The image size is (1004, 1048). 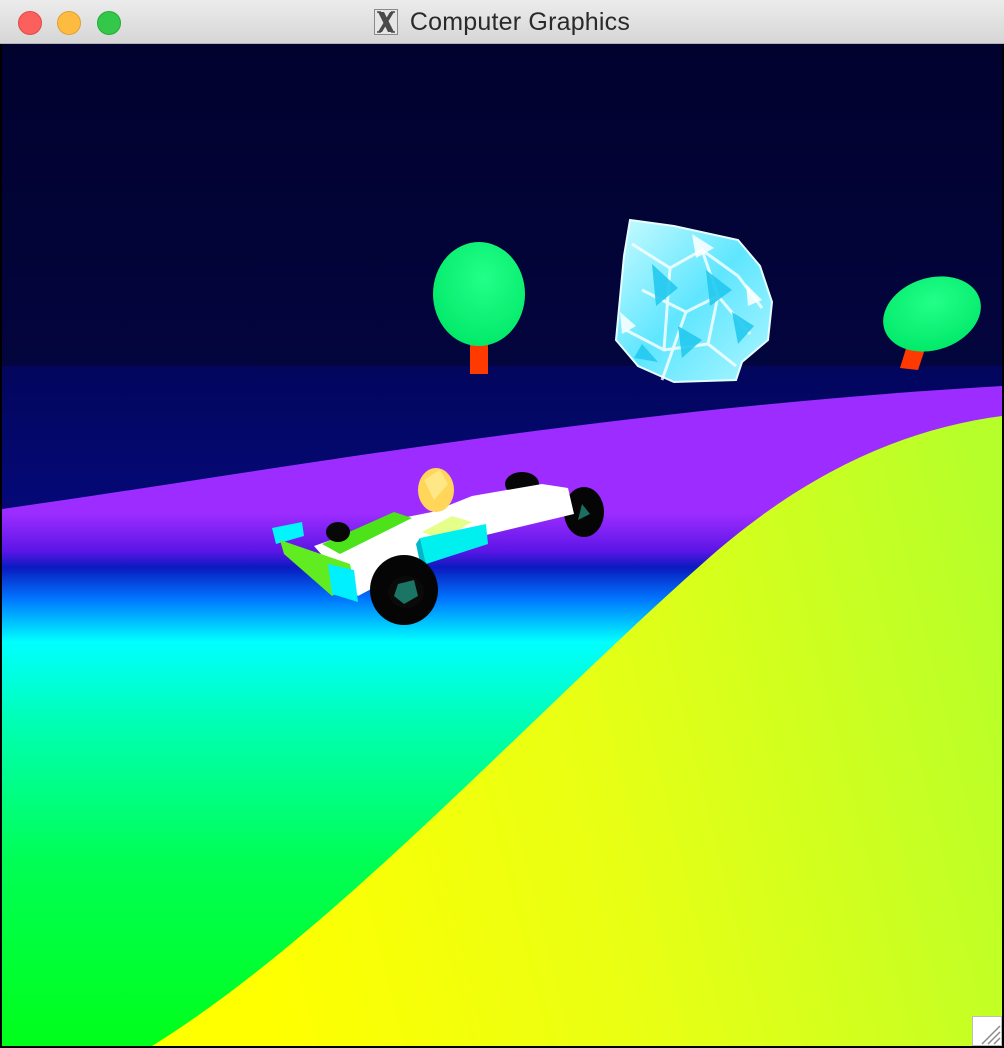 What do you see at coordinates (479, 359) in the screenshot?
I see `tree-trunk` at bounding box center [479, 359].